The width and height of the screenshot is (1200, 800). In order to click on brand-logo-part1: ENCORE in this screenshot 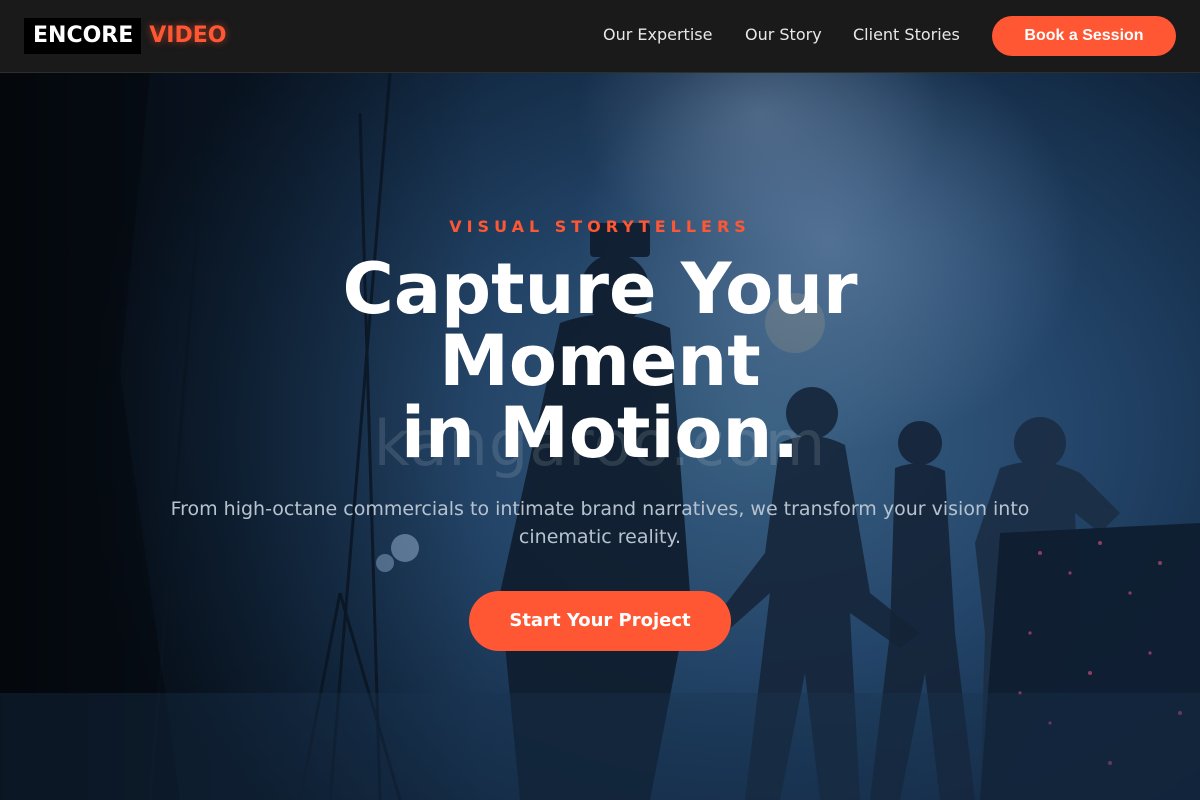, I will do `click(83, 36)`.